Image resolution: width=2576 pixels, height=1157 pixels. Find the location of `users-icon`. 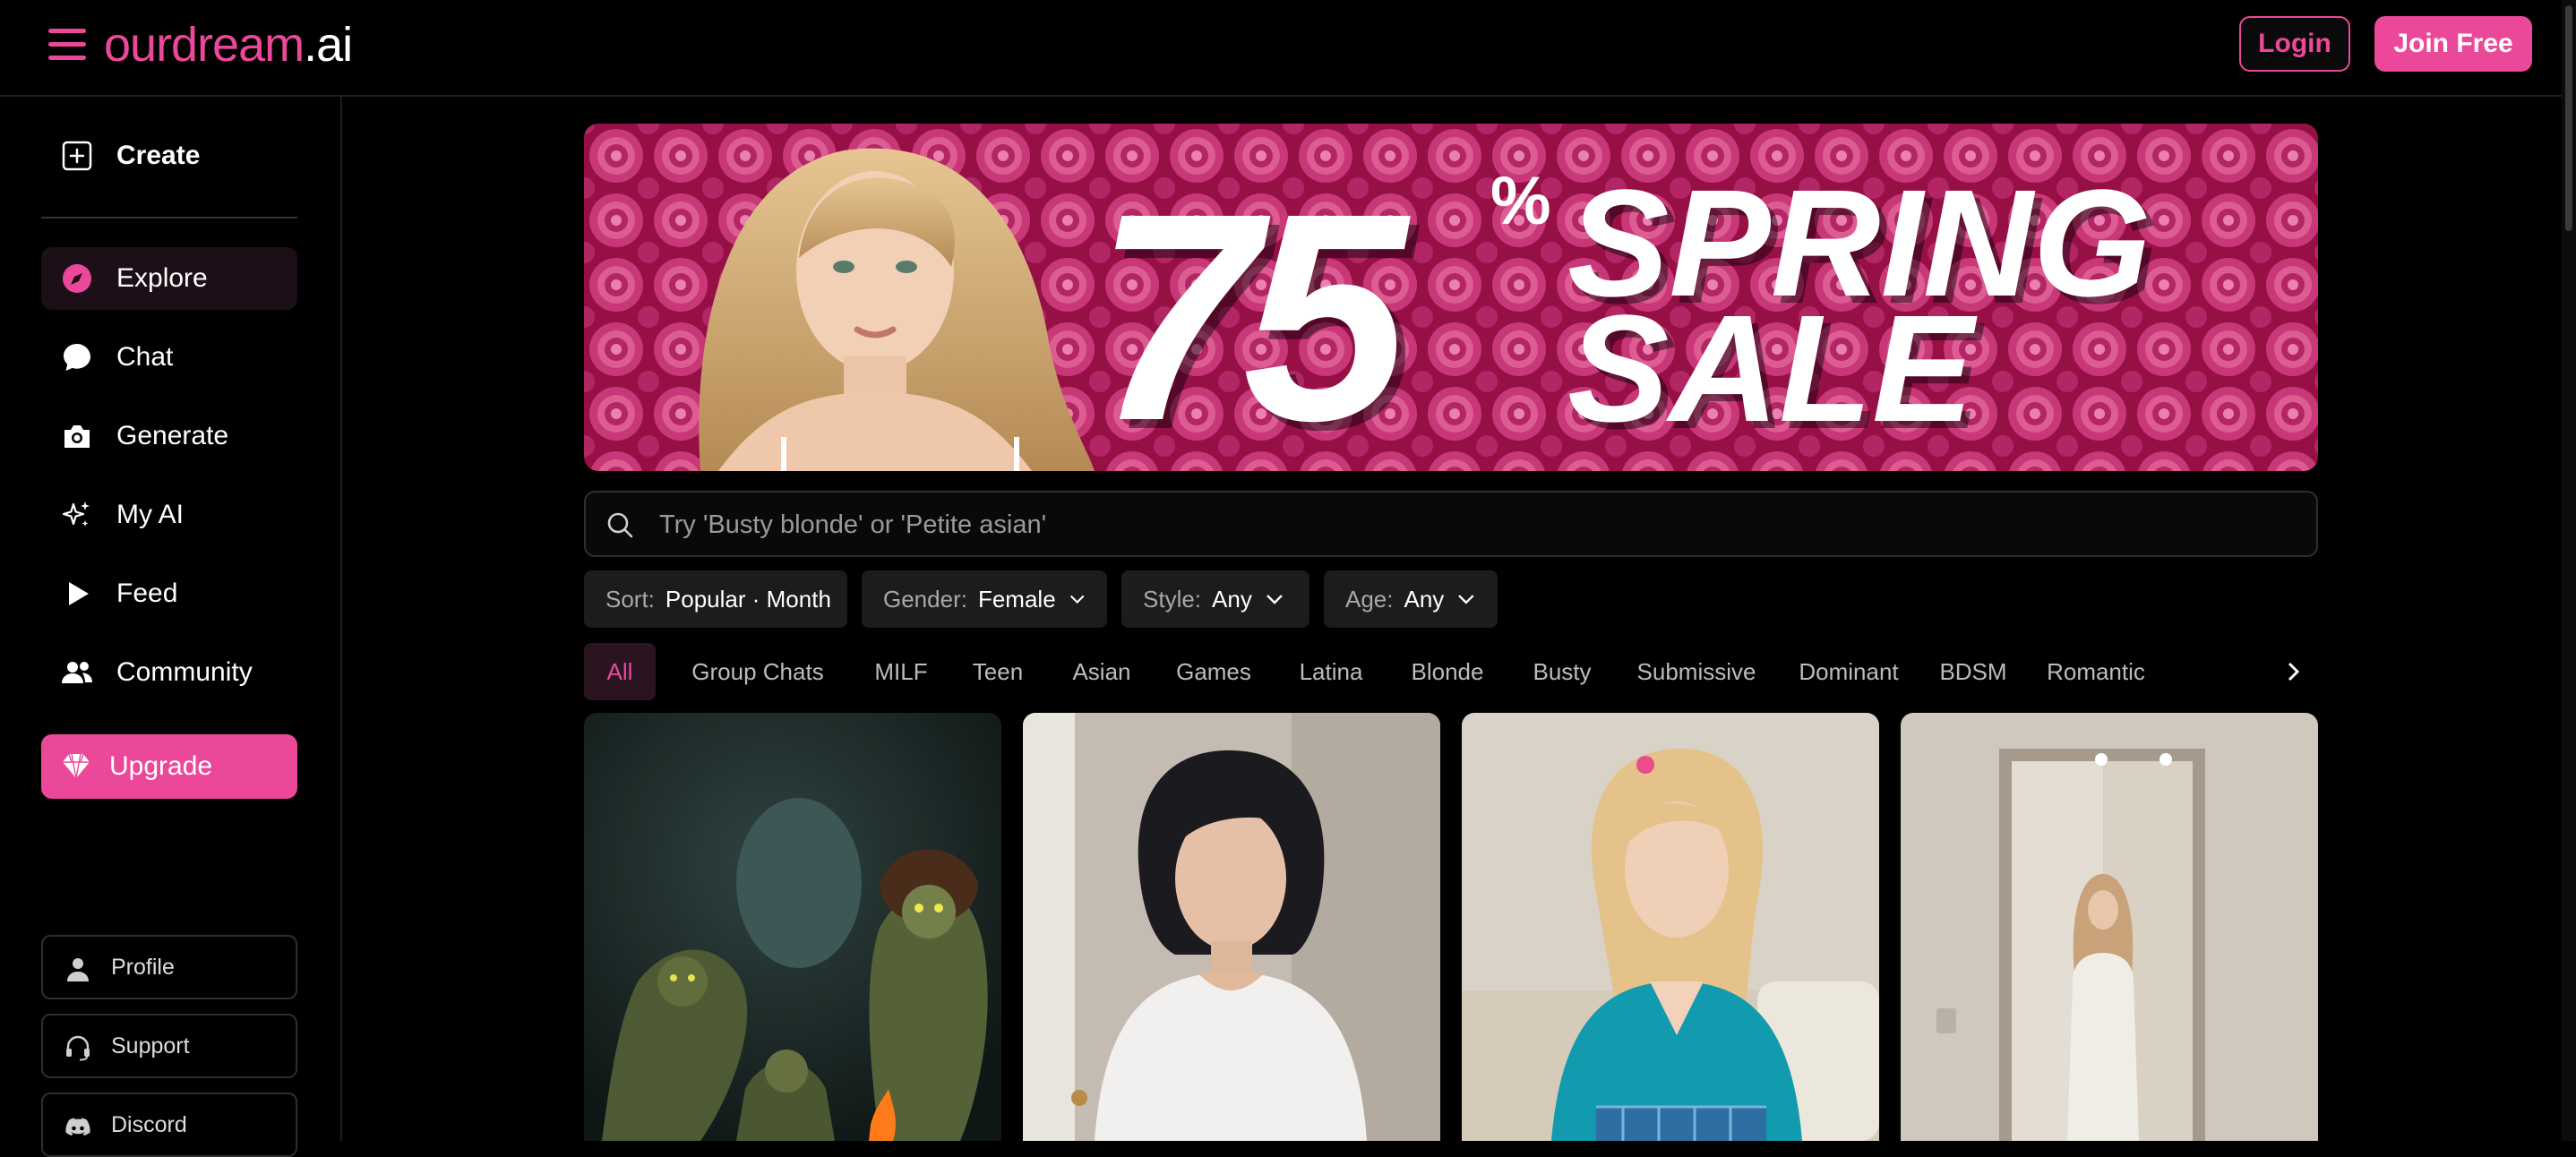

users-icon is located at coordinates (77, 672).